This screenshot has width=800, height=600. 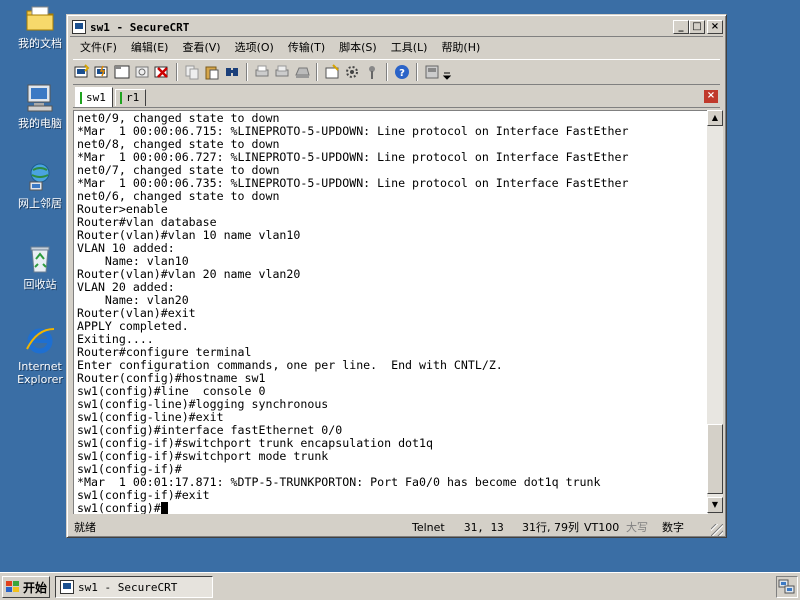 What do you see at coordinates (122, 72) in the screenshot?
I see `connect-in-tab-icon` at bounding box center [122, 72].